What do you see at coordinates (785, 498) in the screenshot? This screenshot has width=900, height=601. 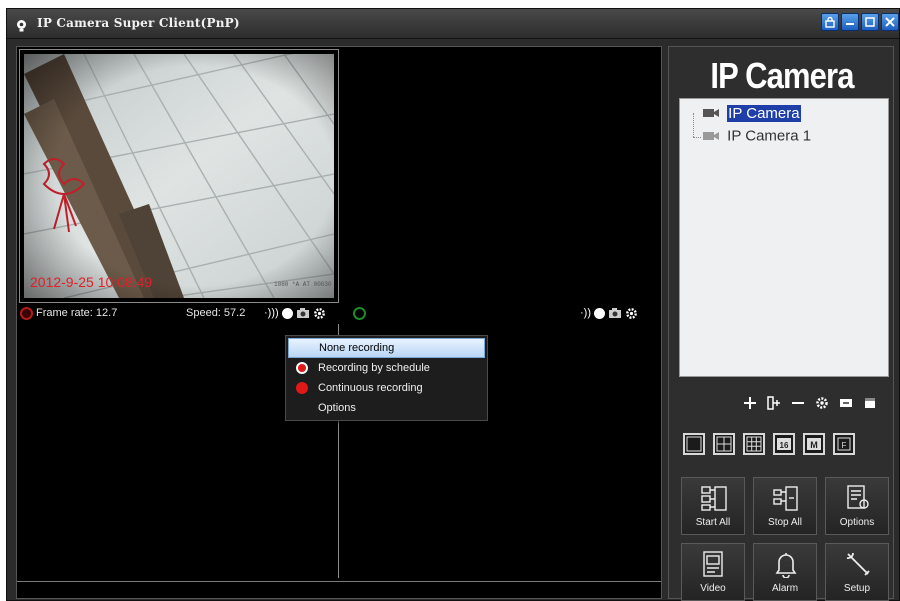 I see `stop-all-icon` at bounding box center [785, 498].